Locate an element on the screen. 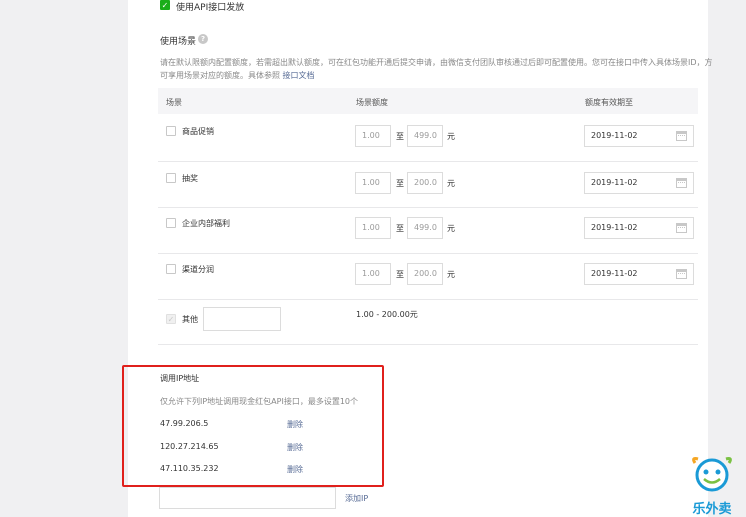 The image size is (746, 517). other-range-text: 1.00 - 200.00元 is located at coordinates (387, 314).